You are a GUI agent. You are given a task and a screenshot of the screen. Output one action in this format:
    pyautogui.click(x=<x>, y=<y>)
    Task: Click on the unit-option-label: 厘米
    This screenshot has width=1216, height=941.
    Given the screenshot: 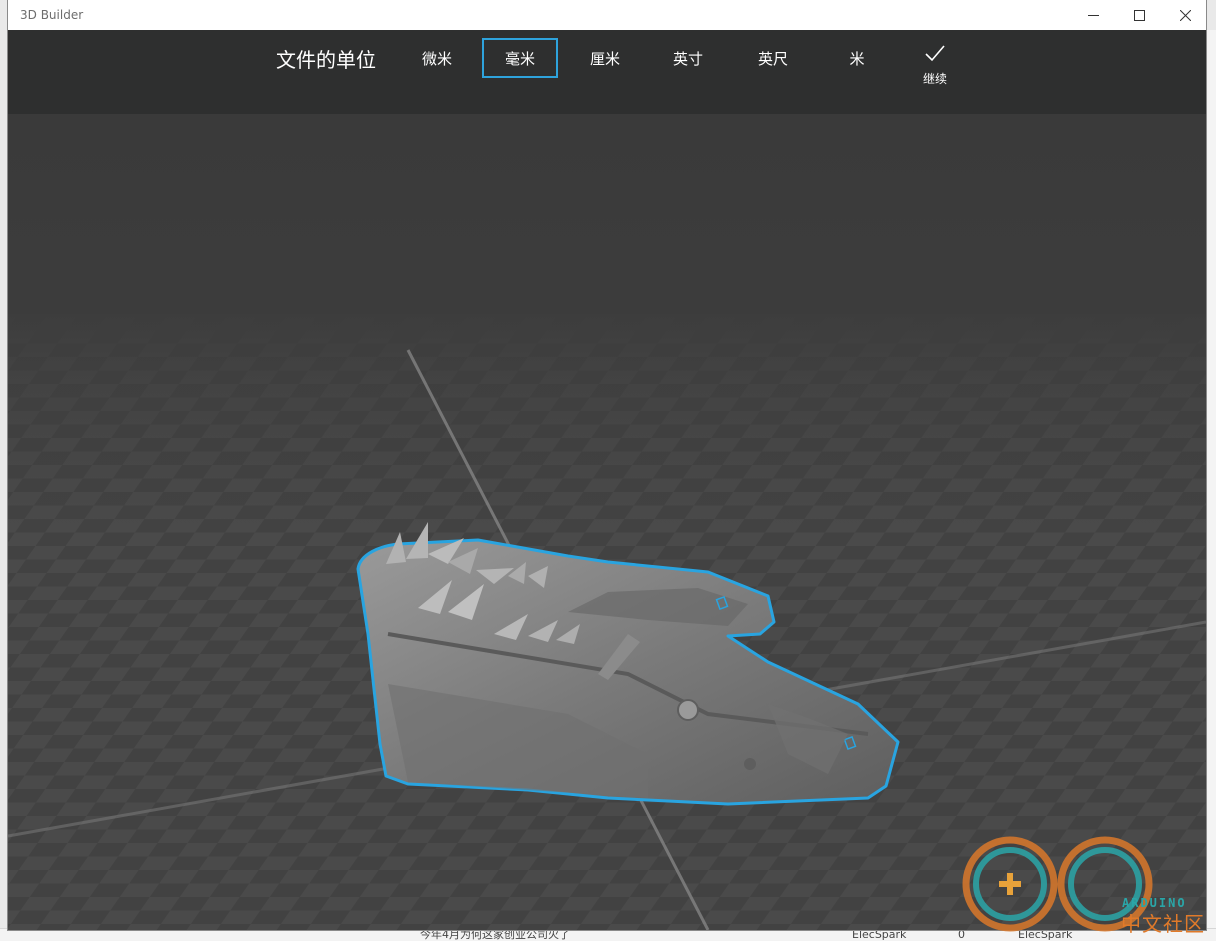 What is the action you would take?
    pyautogui.click(x=604, y=58)
    